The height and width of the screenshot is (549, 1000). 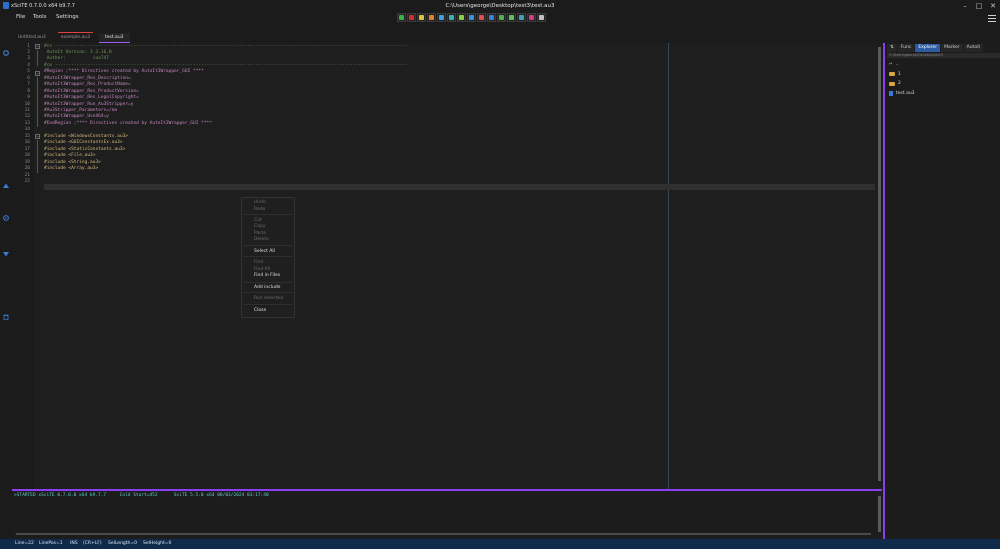 I want to click on menu-tools: Tools, so click(x=40, y=17).